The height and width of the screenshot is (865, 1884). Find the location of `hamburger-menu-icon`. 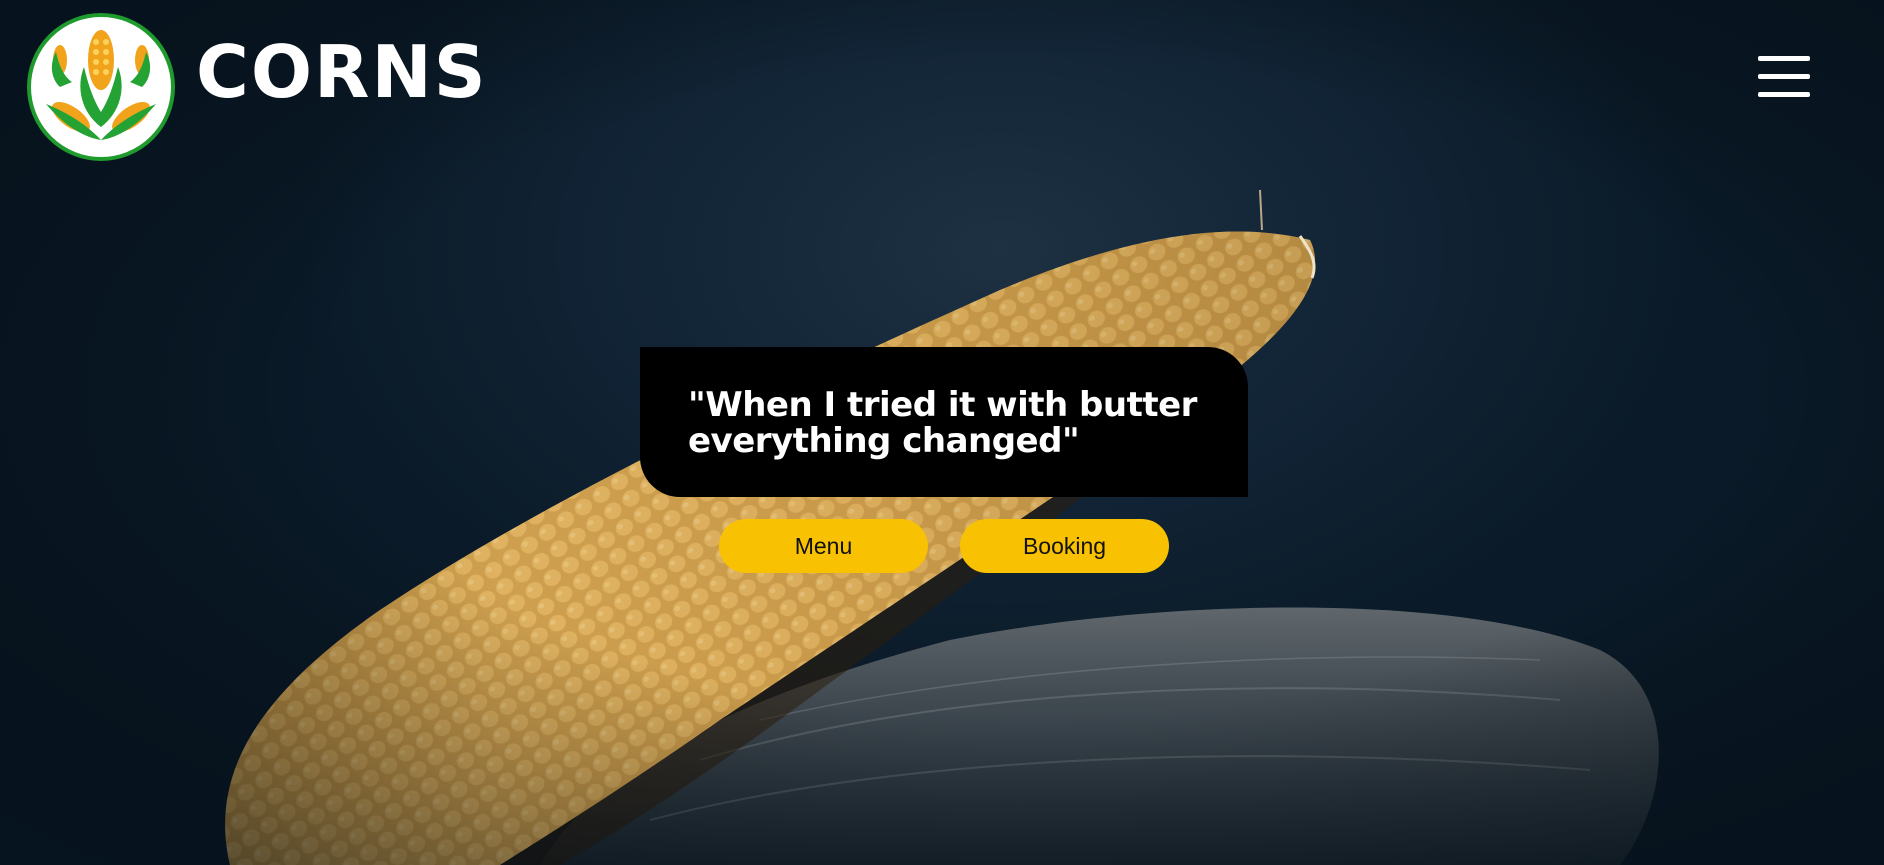

hamburger-menu-icon is located at coordinates (1784, 77).